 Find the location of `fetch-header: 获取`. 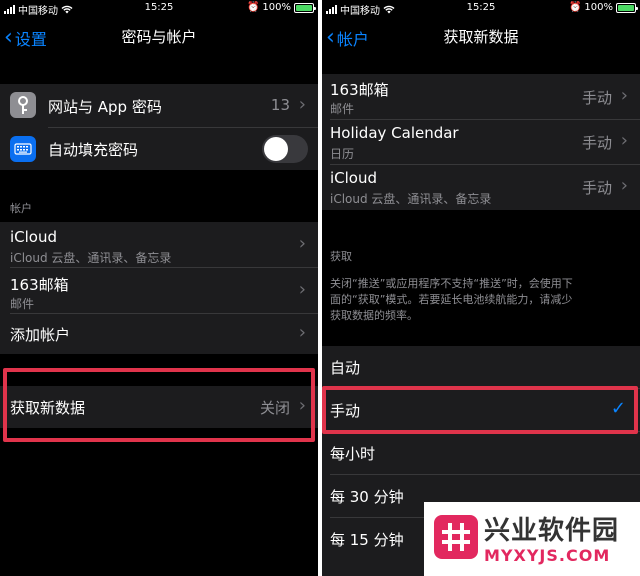

fetch-header: 获取 is located at coordinates (341, 256).